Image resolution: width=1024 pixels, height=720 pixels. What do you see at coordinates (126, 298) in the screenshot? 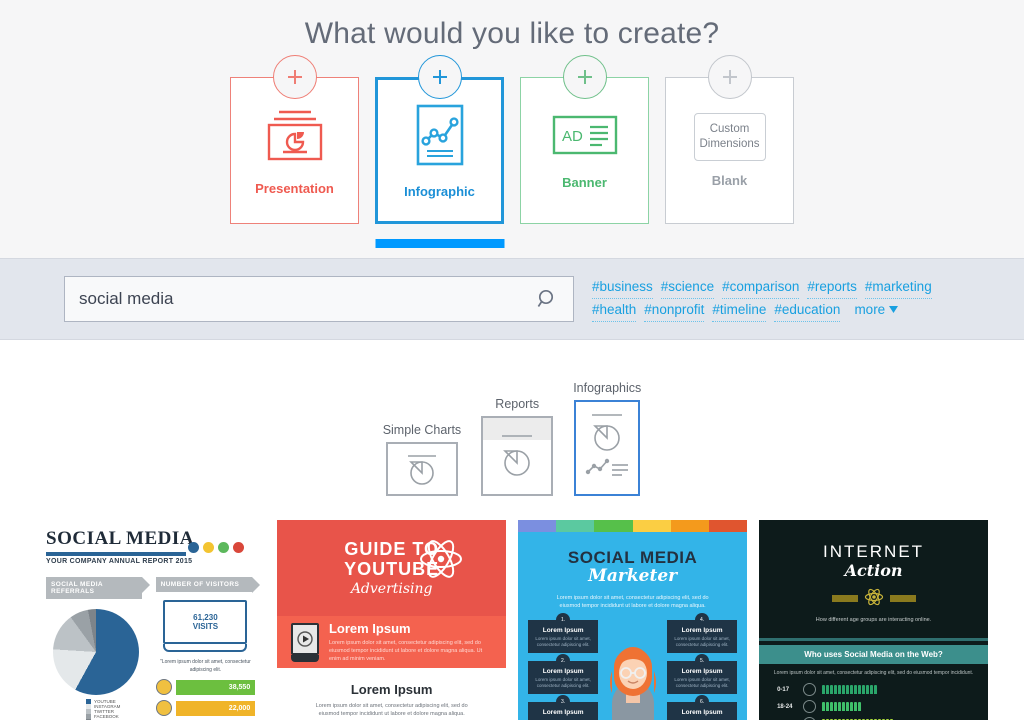
I see `search-input-value: social media` at bounding box center [126, 298].